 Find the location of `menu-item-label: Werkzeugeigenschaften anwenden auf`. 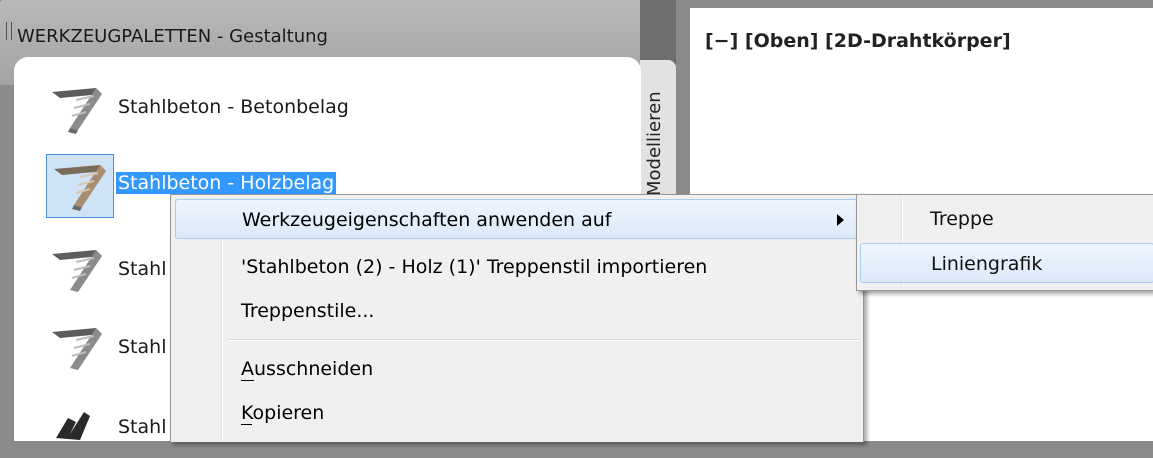

menu-item-label: Werkzeugeigenschaften anwenden auf is located at coordinates (427, 220).